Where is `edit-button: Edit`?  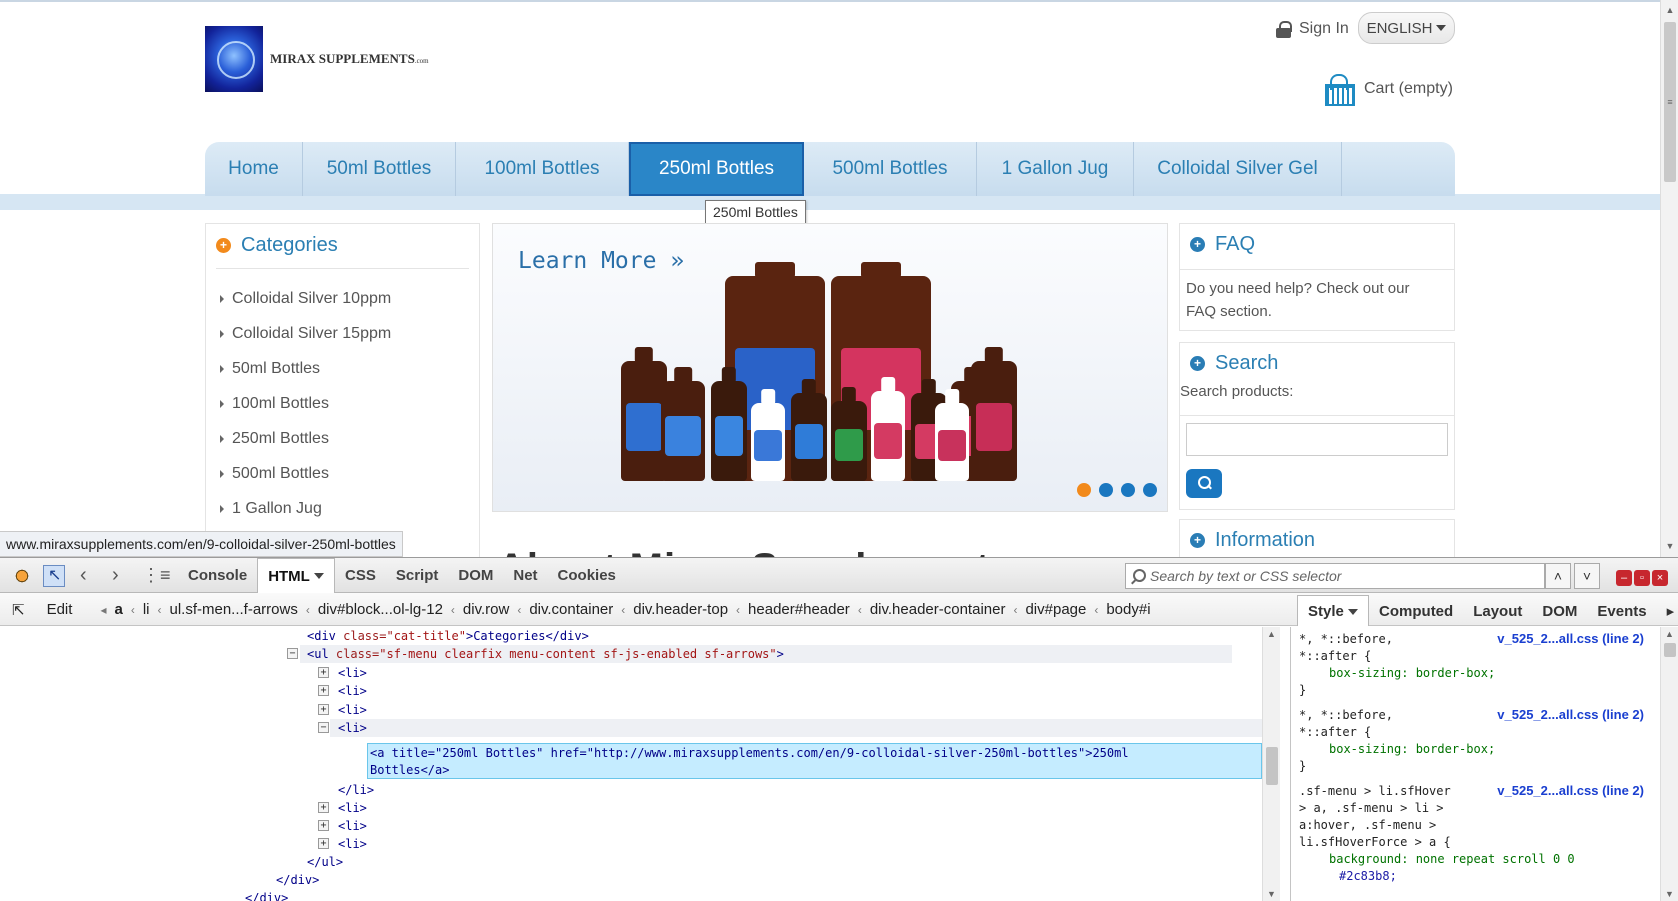 edit-button: Edit is located at coordinates (57, 609).